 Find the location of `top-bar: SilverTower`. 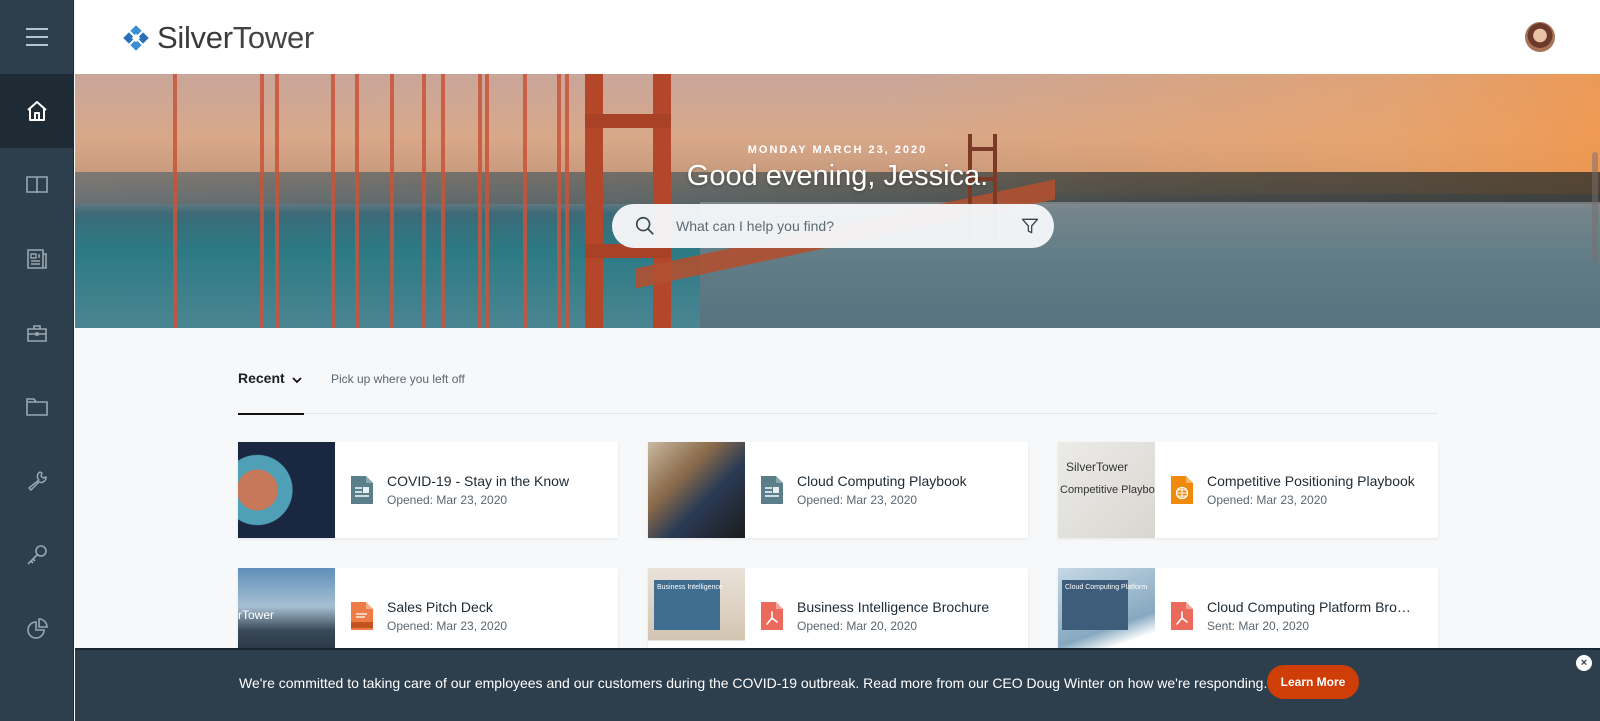

top-bar: SilverTower is located at coordinates (837, 37).